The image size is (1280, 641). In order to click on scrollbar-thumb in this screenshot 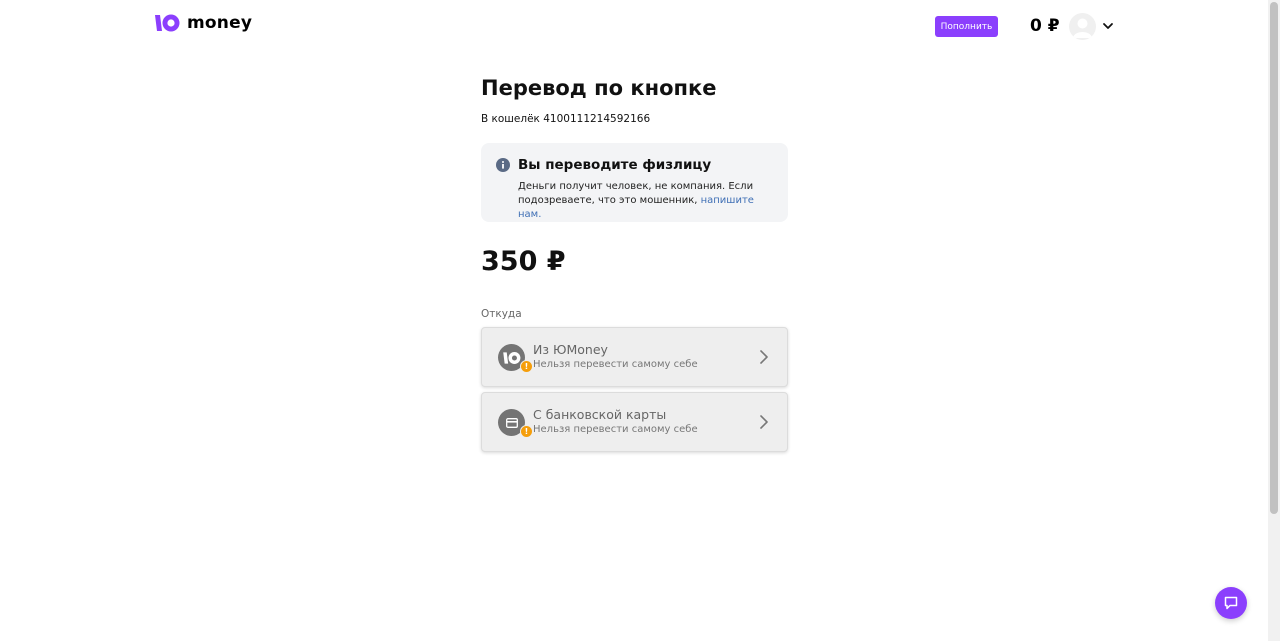, I will do `click(1274, 258)`.